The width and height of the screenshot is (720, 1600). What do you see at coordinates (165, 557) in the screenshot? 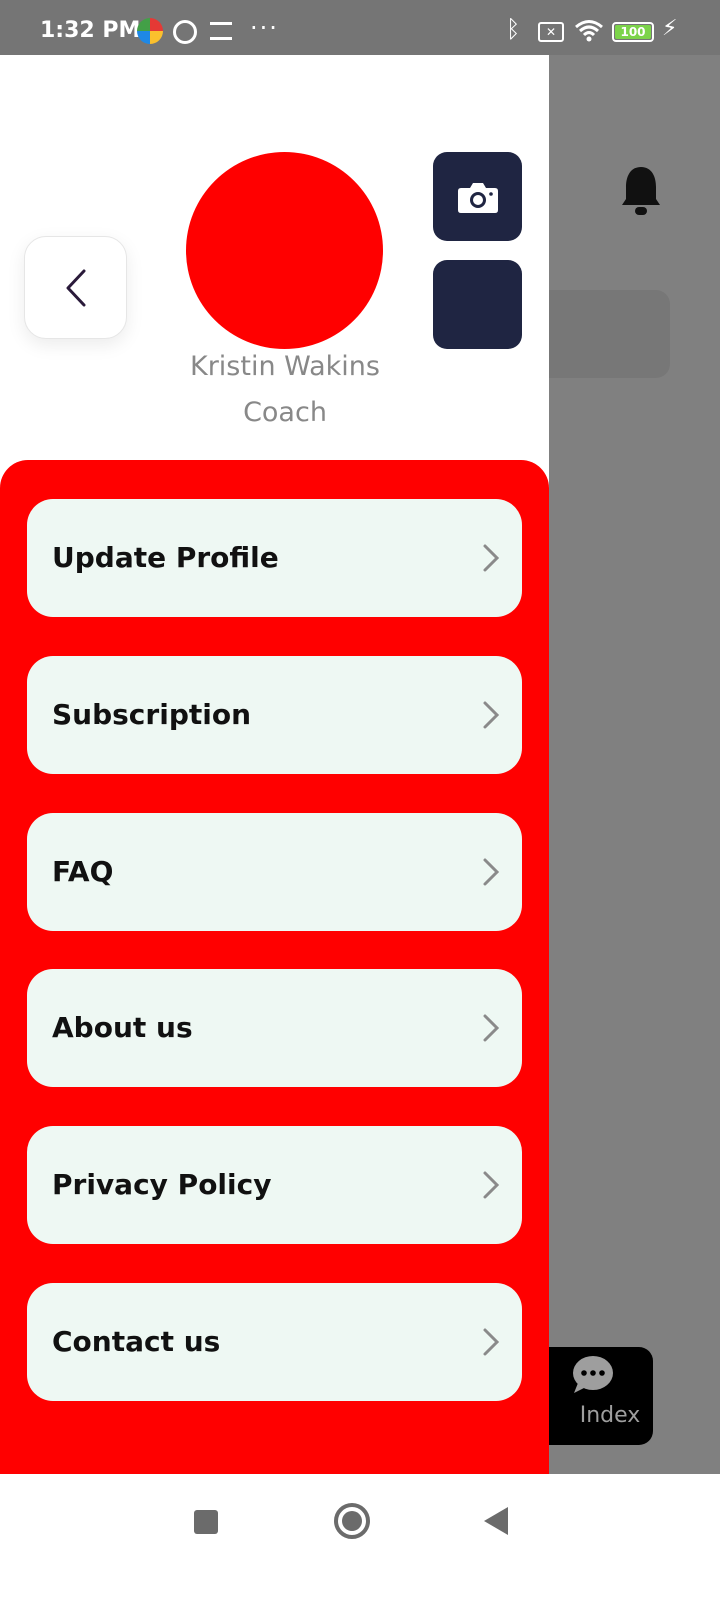
I see `menu-item-label: Update Profile` at bounding box center [165, 557].